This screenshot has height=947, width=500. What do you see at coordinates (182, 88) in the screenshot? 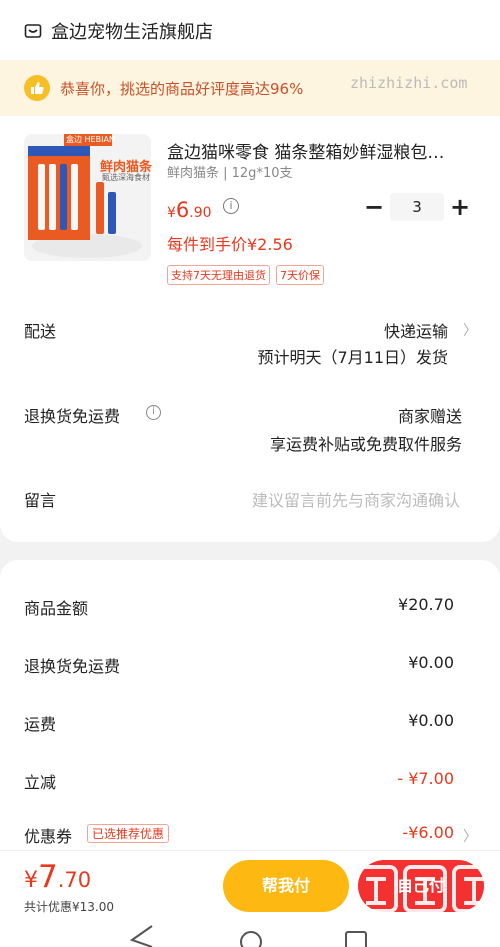
I see `banner-text: 恭喜你，挑选的商品好评度高达96%` at bounding box center [182, 88].